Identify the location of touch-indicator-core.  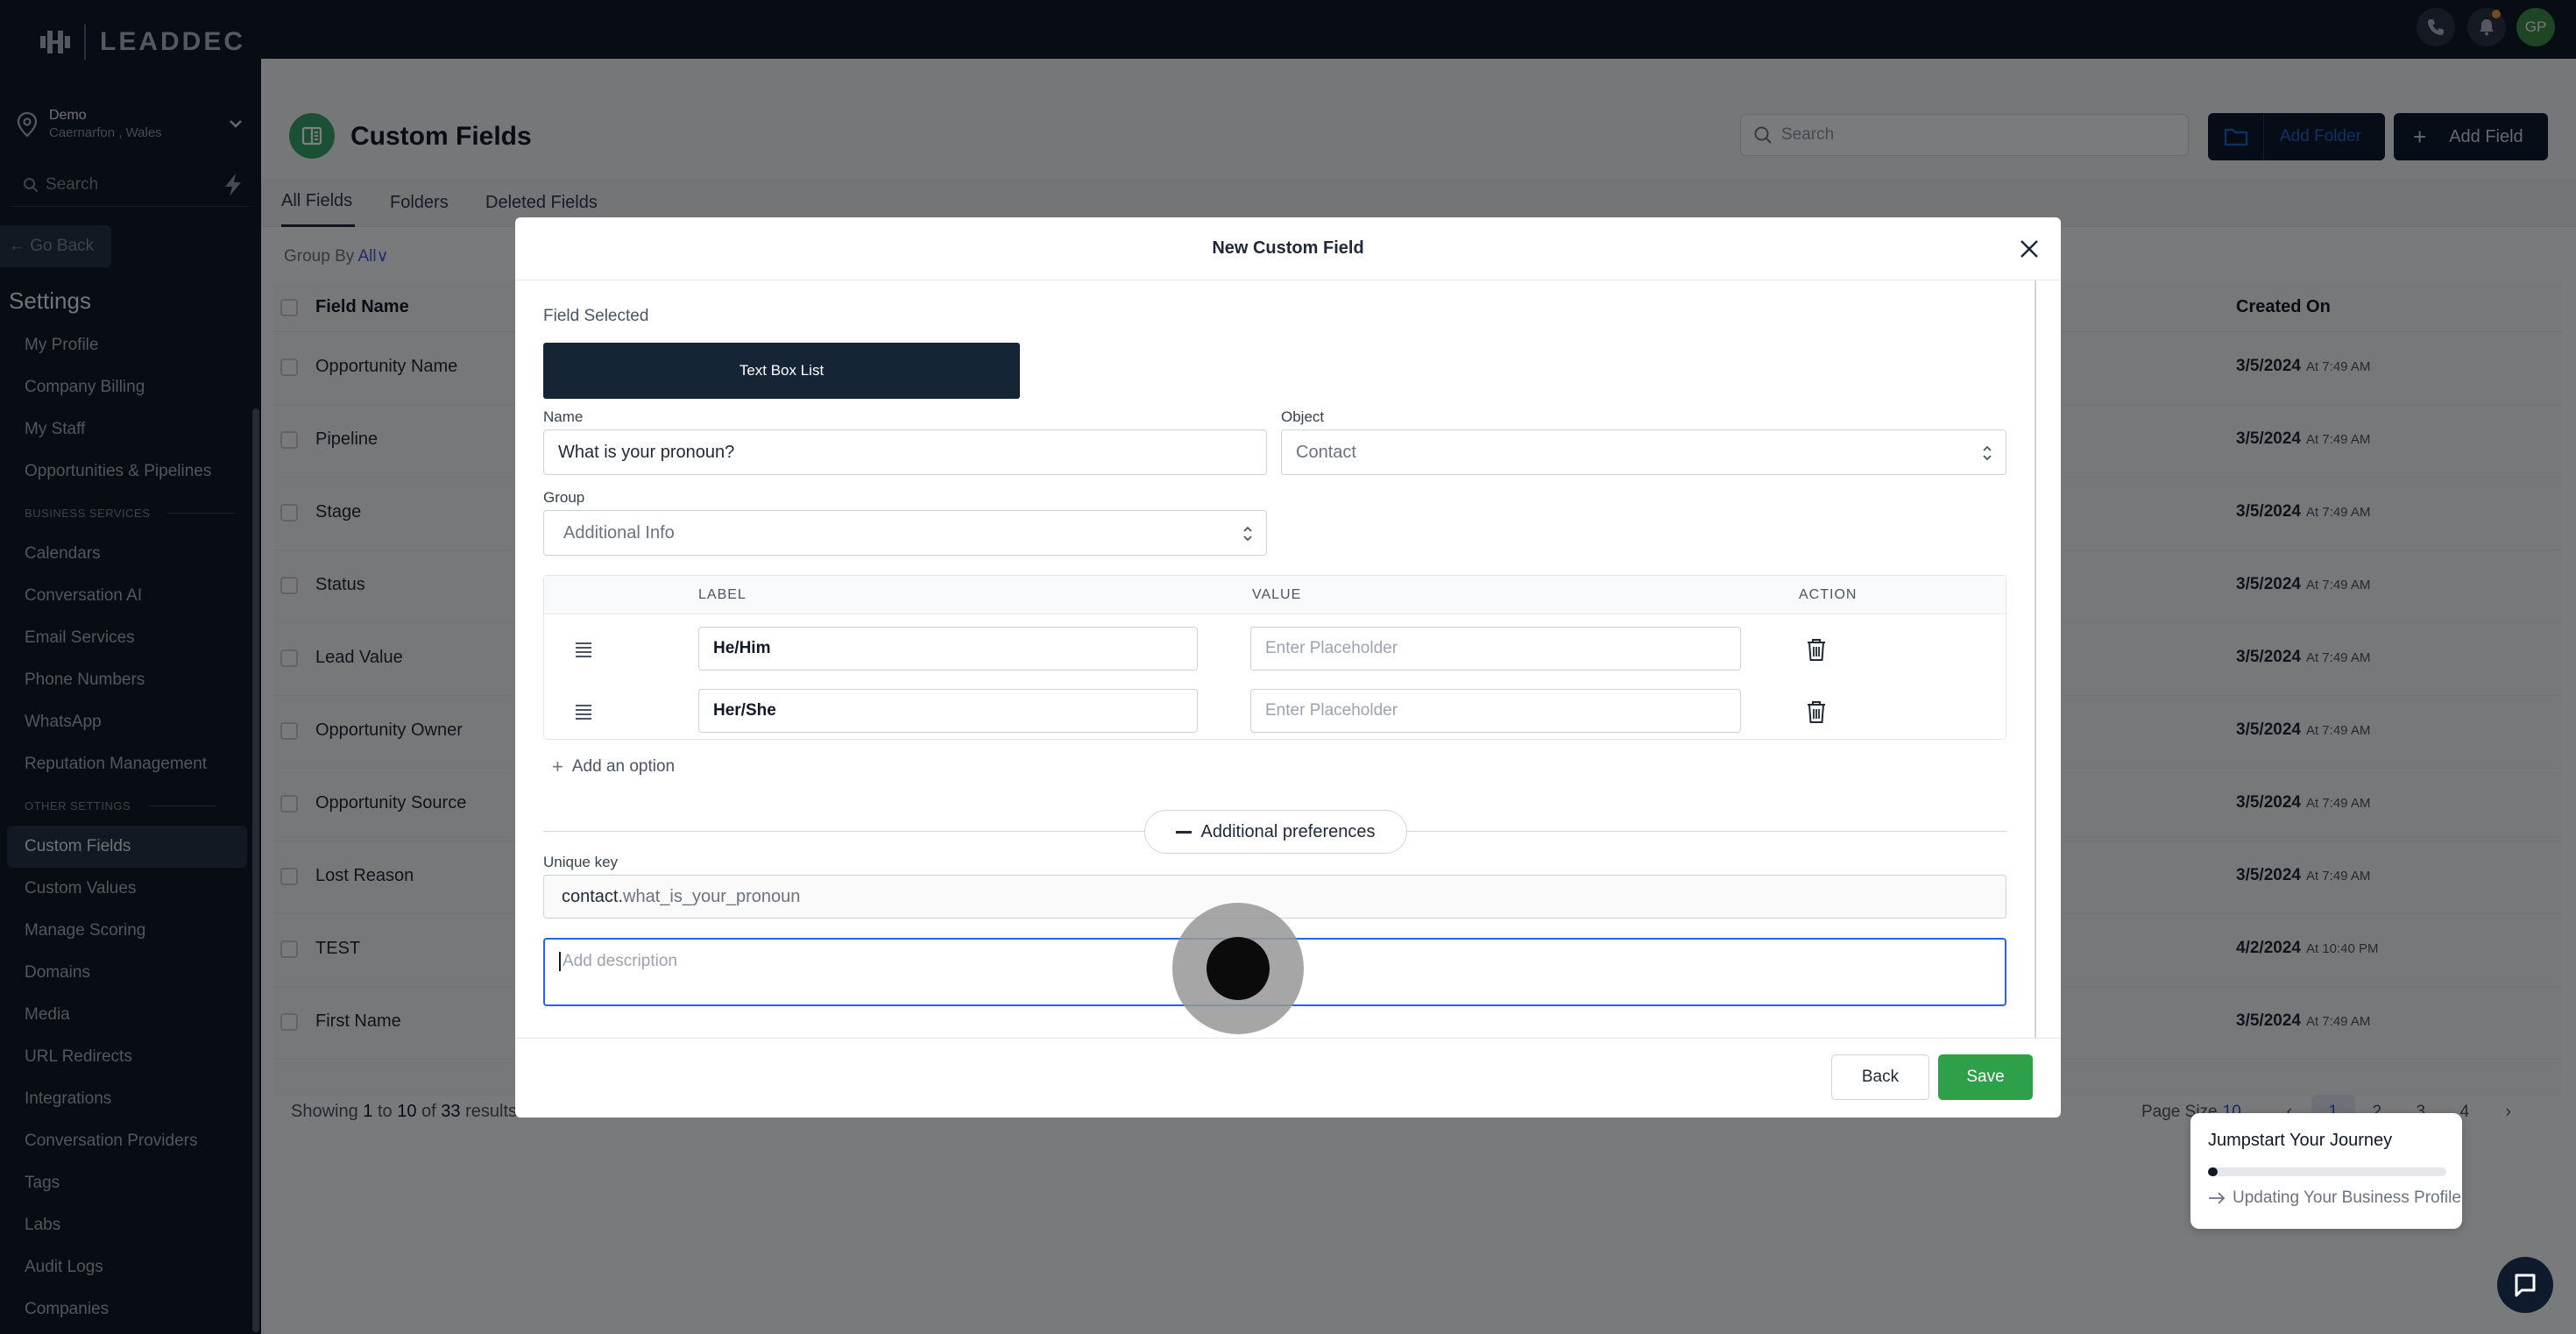
(1238, 968).